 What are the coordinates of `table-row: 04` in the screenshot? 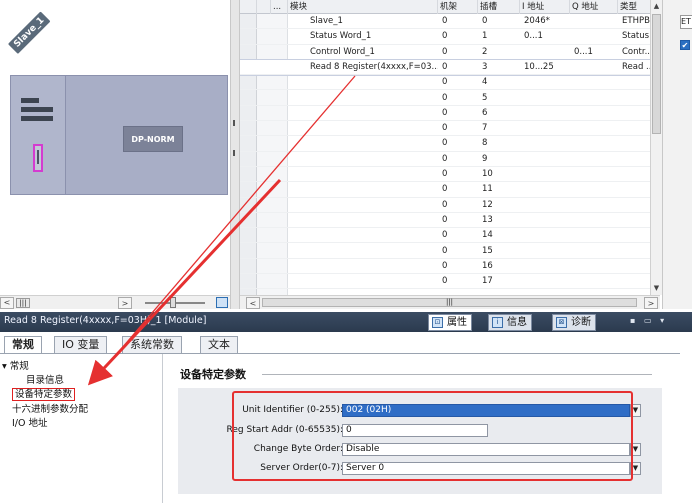 It's located at (450, 83).